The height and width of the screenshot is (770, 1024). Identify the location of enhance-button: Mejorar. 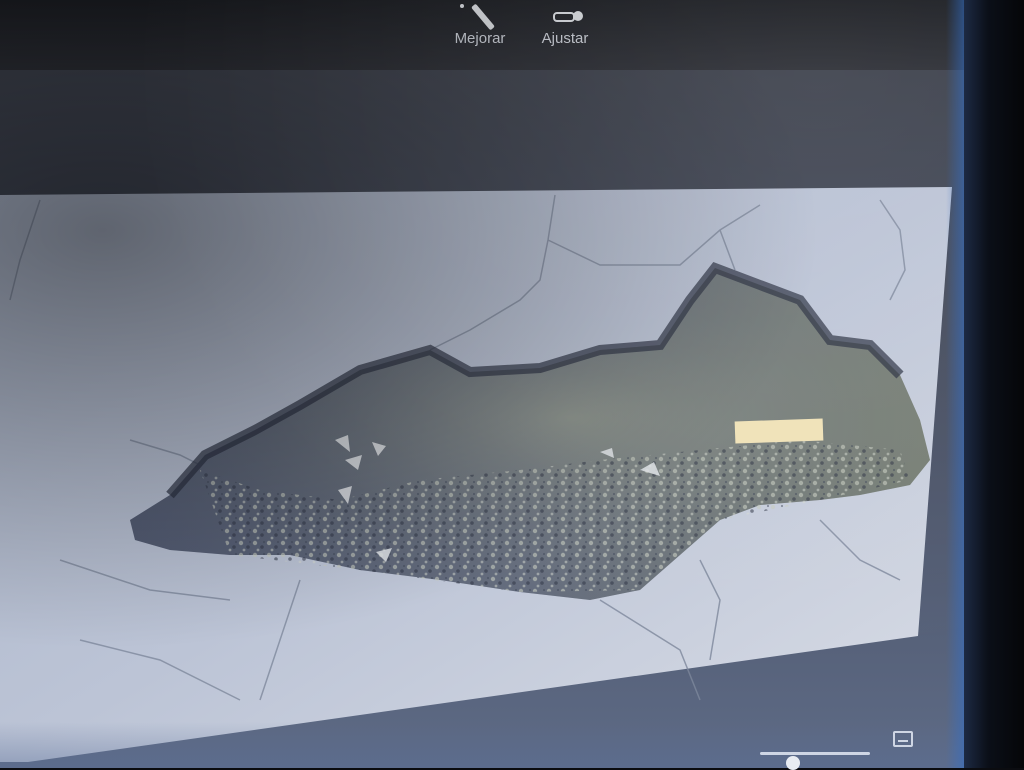
(480, 24).